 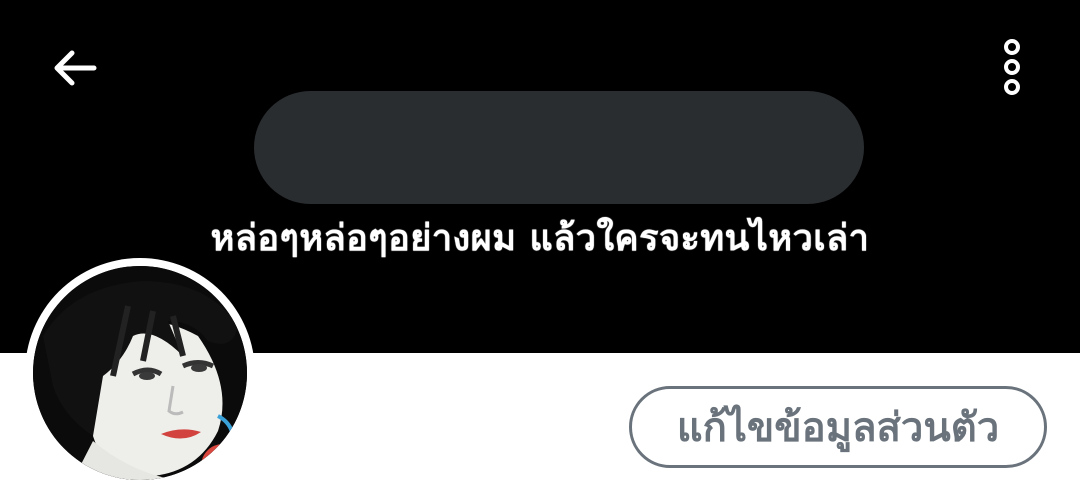 I want to click on edit-profile-button: แก้ไขข้อมูลส่วนตัว, so click(x=838, y=427).